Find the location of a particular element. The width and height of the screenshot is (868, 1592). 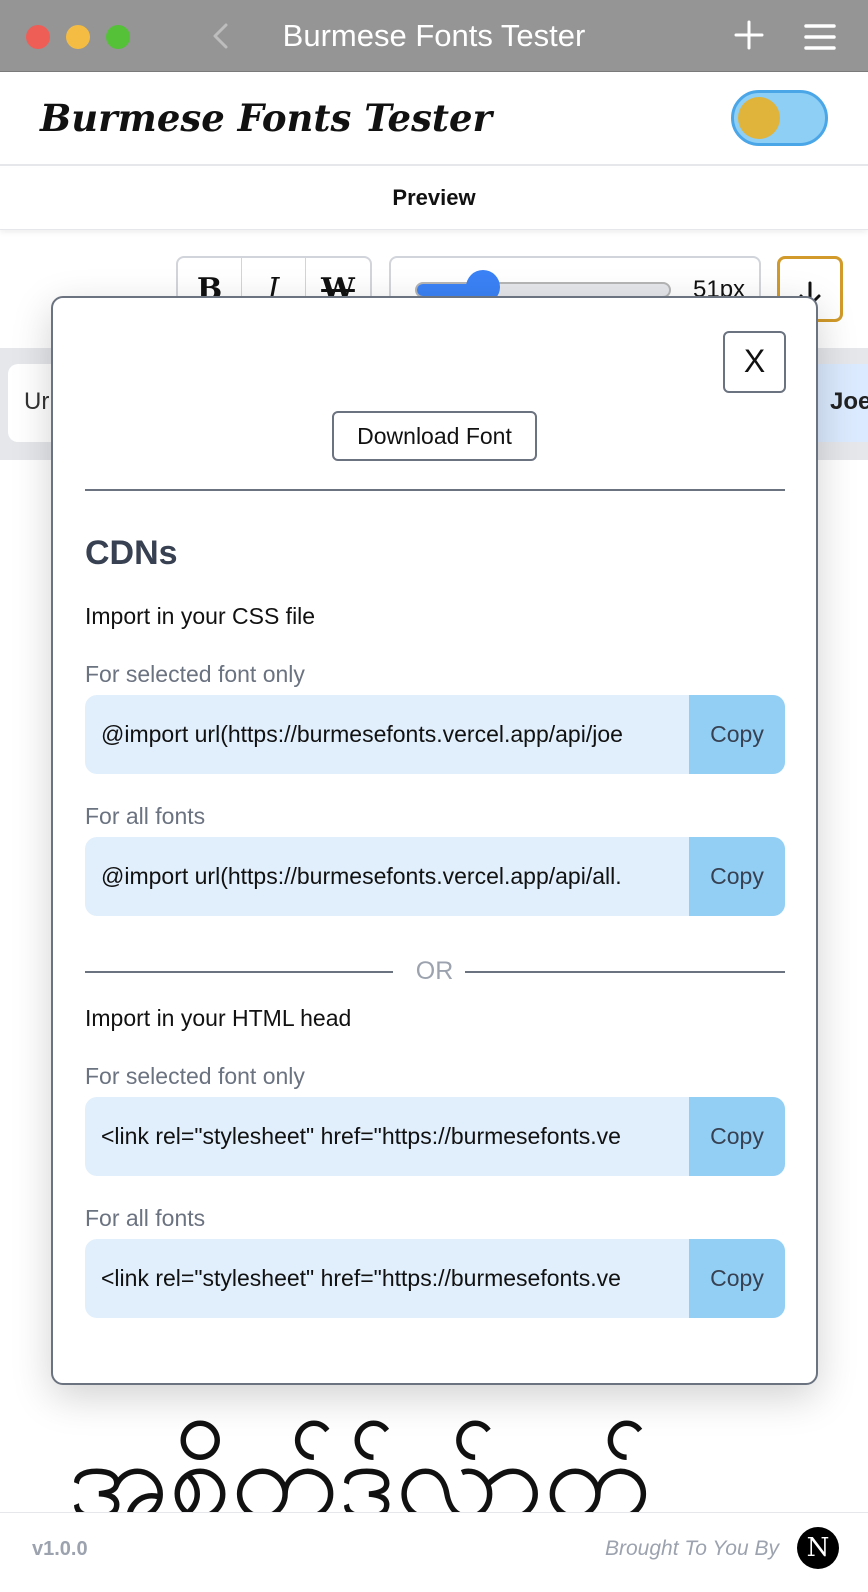

credit-text: Brought To You By is located at coordinates (692, 1548).